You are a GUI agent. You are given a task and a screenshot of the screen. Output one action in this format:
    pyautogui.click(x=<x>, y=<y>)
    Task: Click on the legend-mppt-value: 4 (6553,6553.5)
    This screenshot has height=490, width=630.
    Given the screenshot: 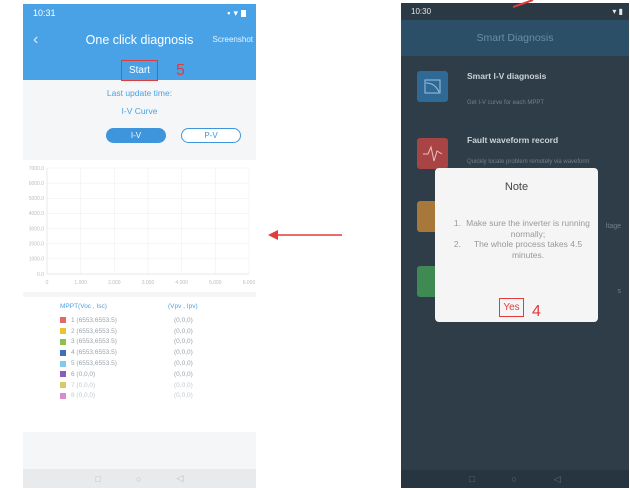 What is the action you would take?
    pyautogui.click(x=94, y=353)
    